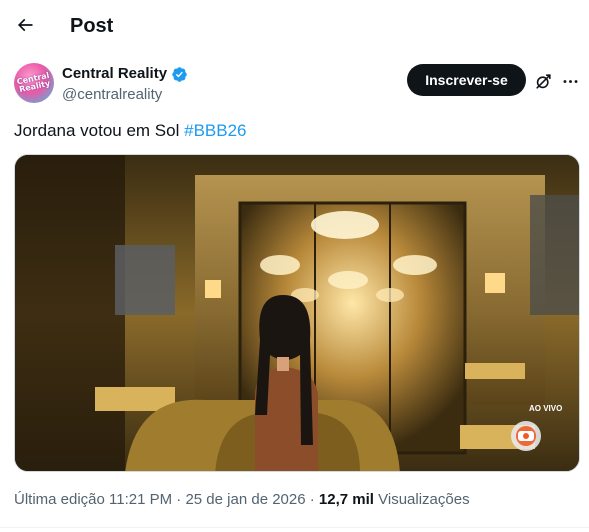 This screenshot has height=532, width=589. What do you see at coordinates (424, 499) in the screenshot?
I see `views-label: Visualizações` at bounding box center [424, 499].